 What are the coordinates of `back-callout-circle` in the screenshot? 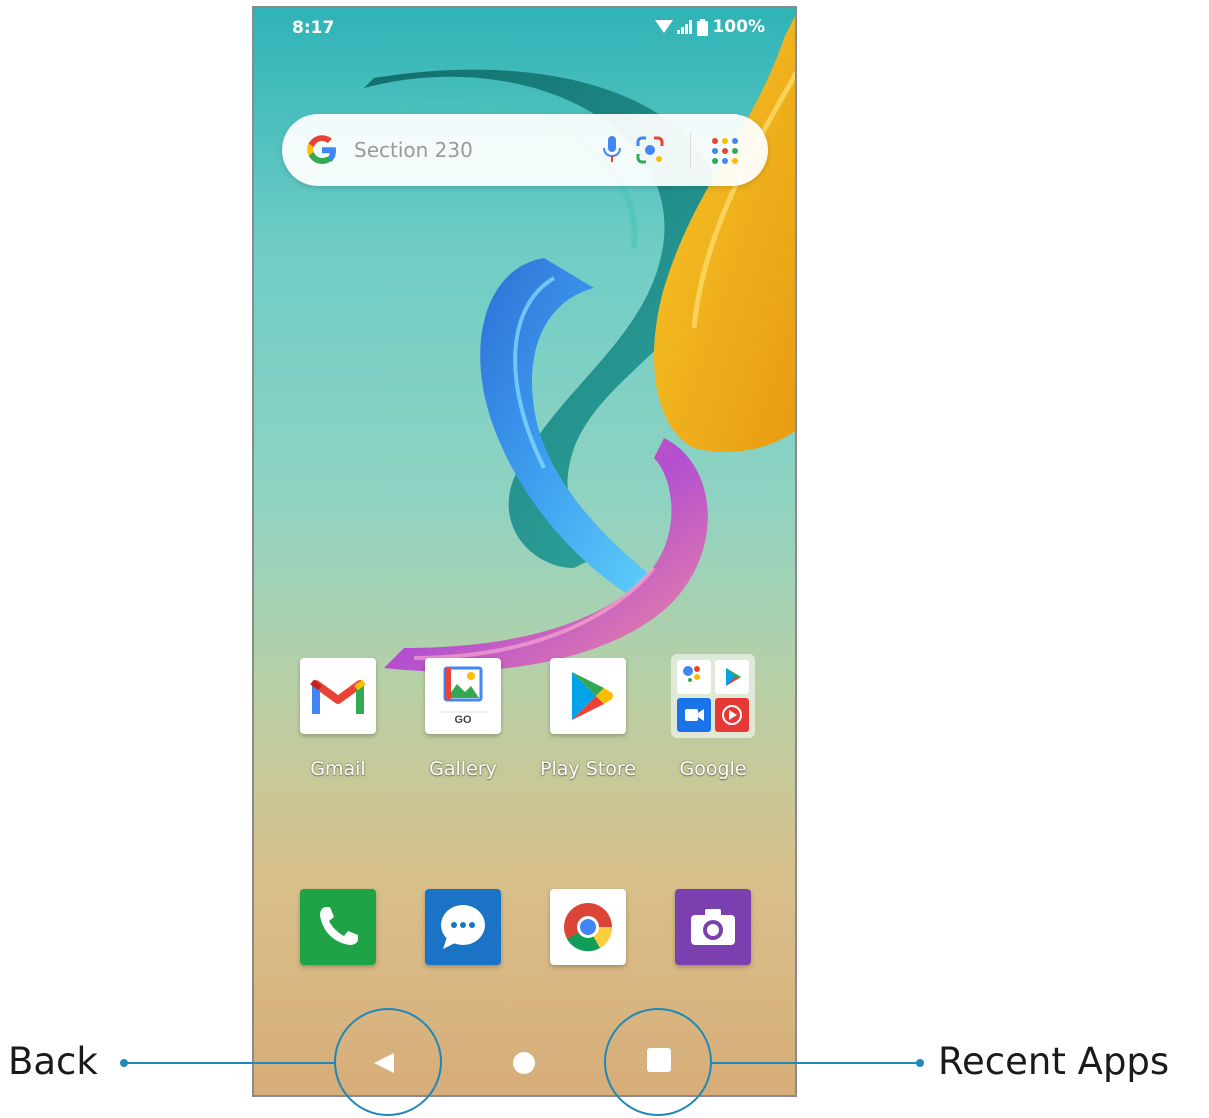 It's located at (388, 1062).